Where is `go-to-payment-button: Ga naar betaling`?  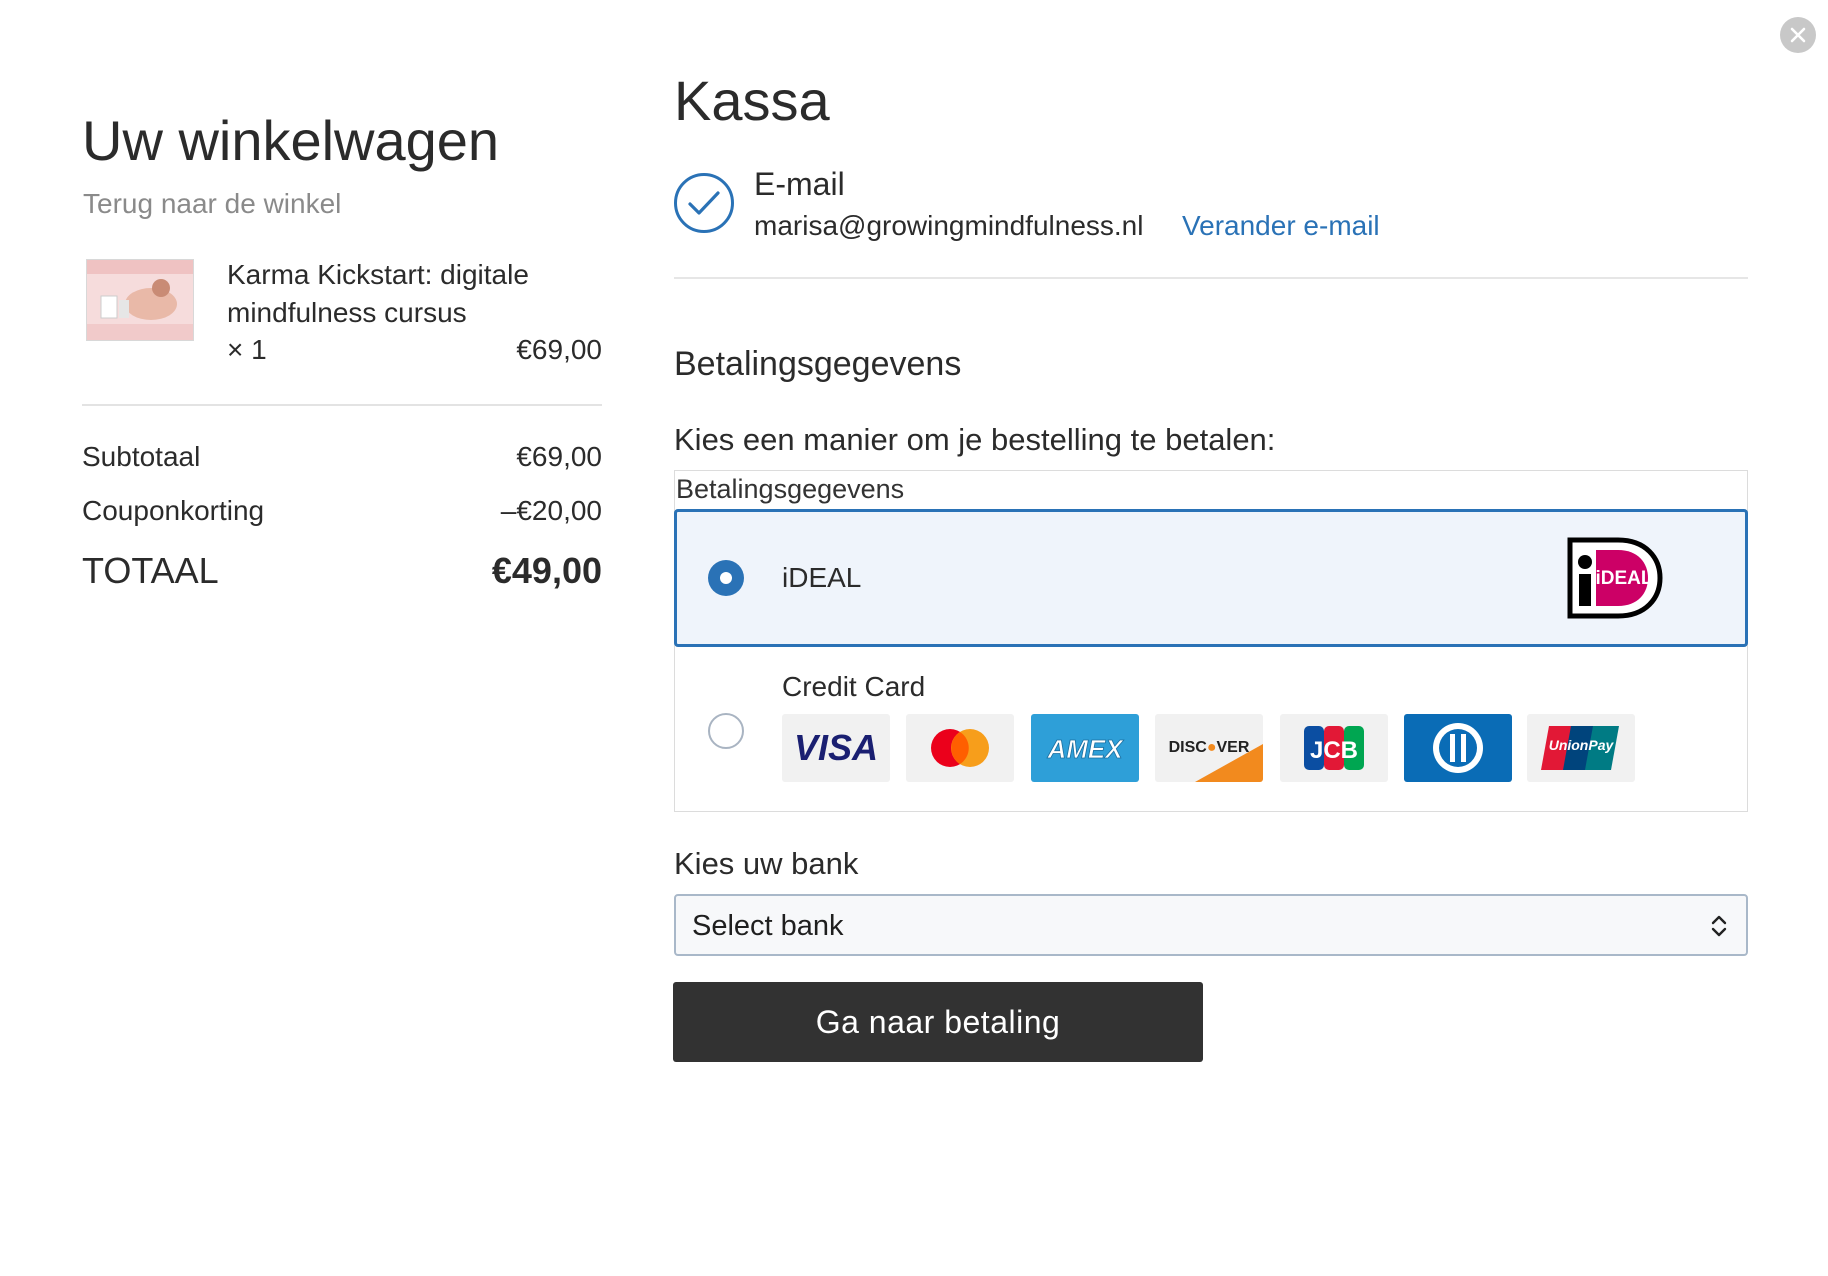 go-to-payment-button: Ga naar betaling is located at coordinates (938, 1022).